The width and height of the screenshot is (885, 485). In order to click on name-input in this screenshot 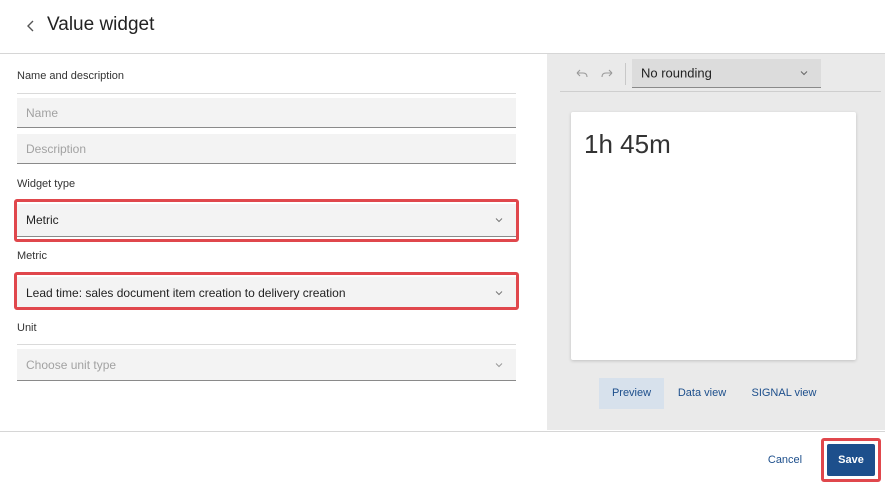, I will do `click(266, 112)`.